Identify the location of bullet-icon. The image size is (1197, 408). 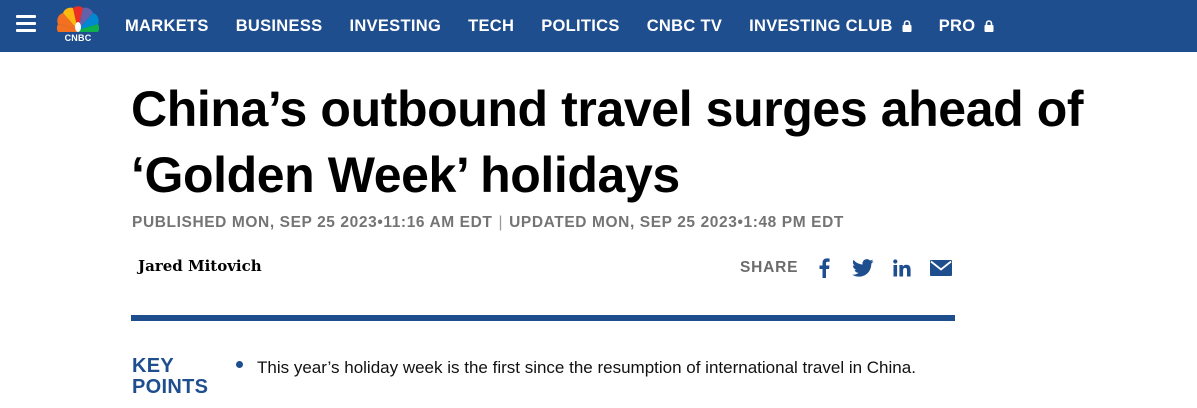
(239, 364).